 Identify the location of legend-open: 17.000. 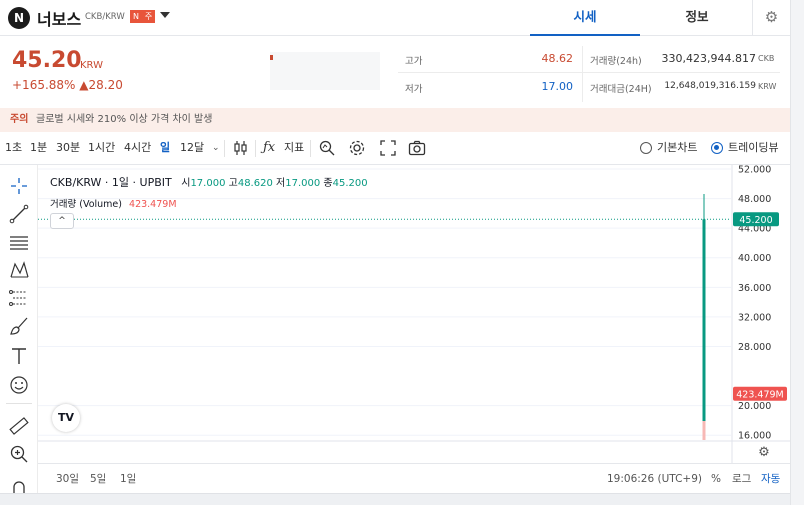
(208, 183).